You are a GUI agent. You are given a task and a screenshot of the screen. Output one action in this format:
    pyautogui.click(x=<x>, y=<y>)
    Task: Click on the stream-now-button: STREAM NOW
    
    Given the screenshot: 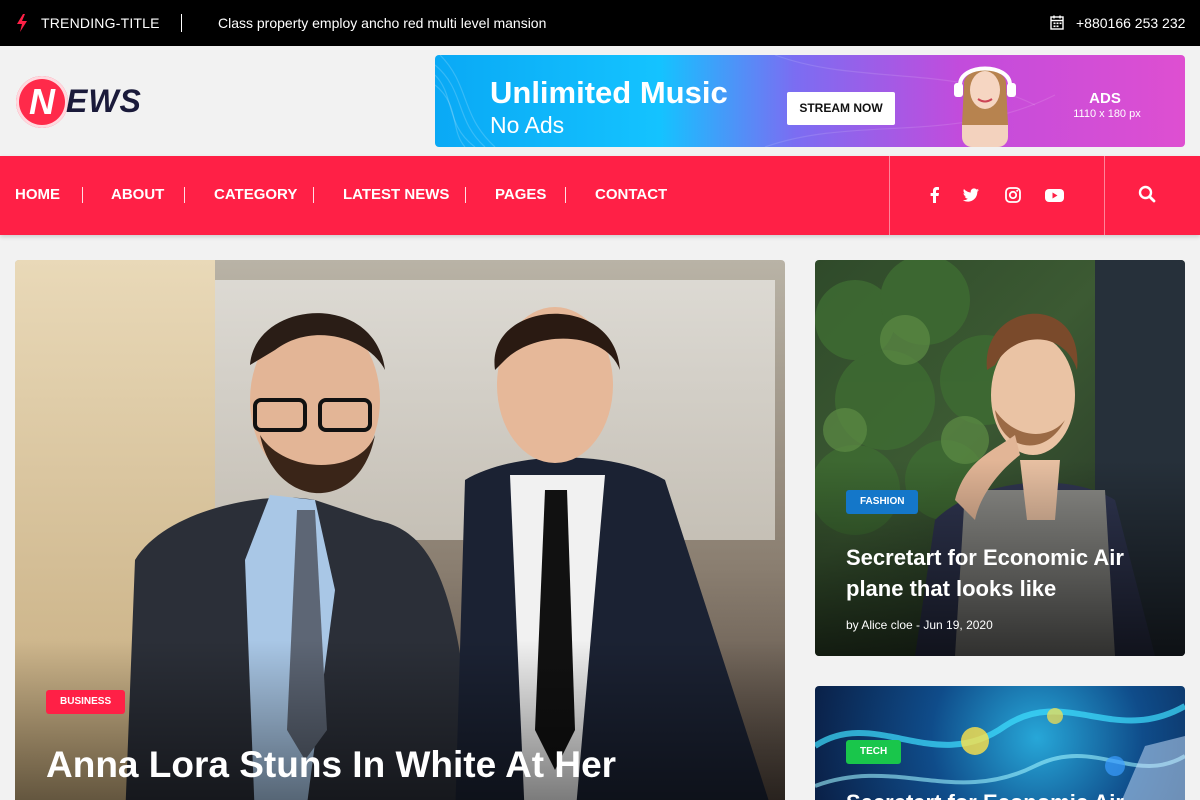 What is the action you would take?
    pyautogui.click(x=841, y=108)
    